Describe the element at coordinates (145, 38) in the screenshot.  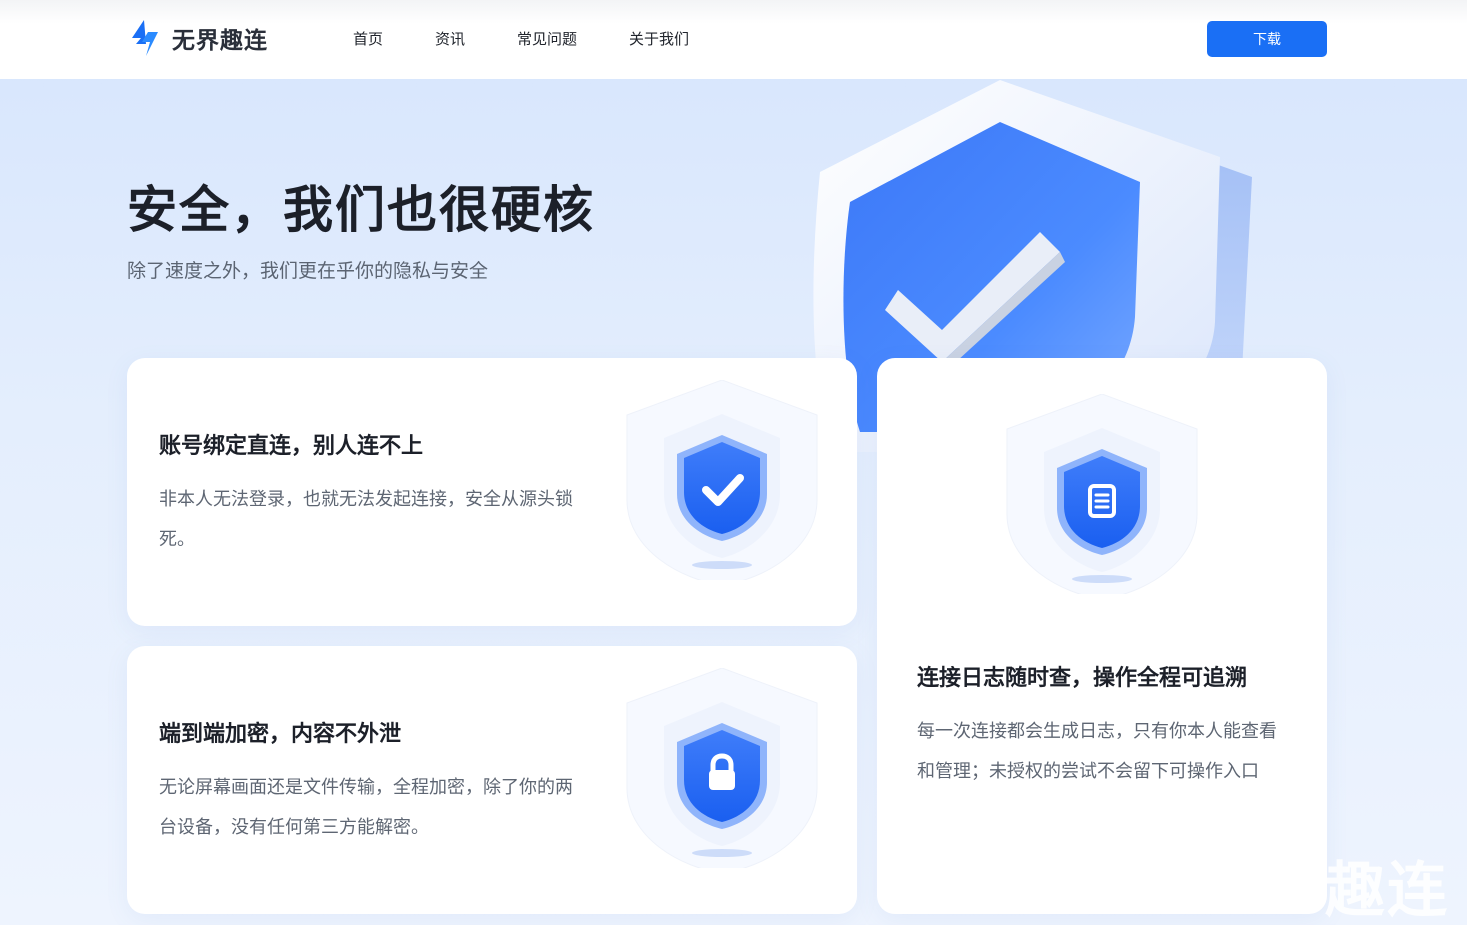
I see `lightning-logo-icon` at that location.